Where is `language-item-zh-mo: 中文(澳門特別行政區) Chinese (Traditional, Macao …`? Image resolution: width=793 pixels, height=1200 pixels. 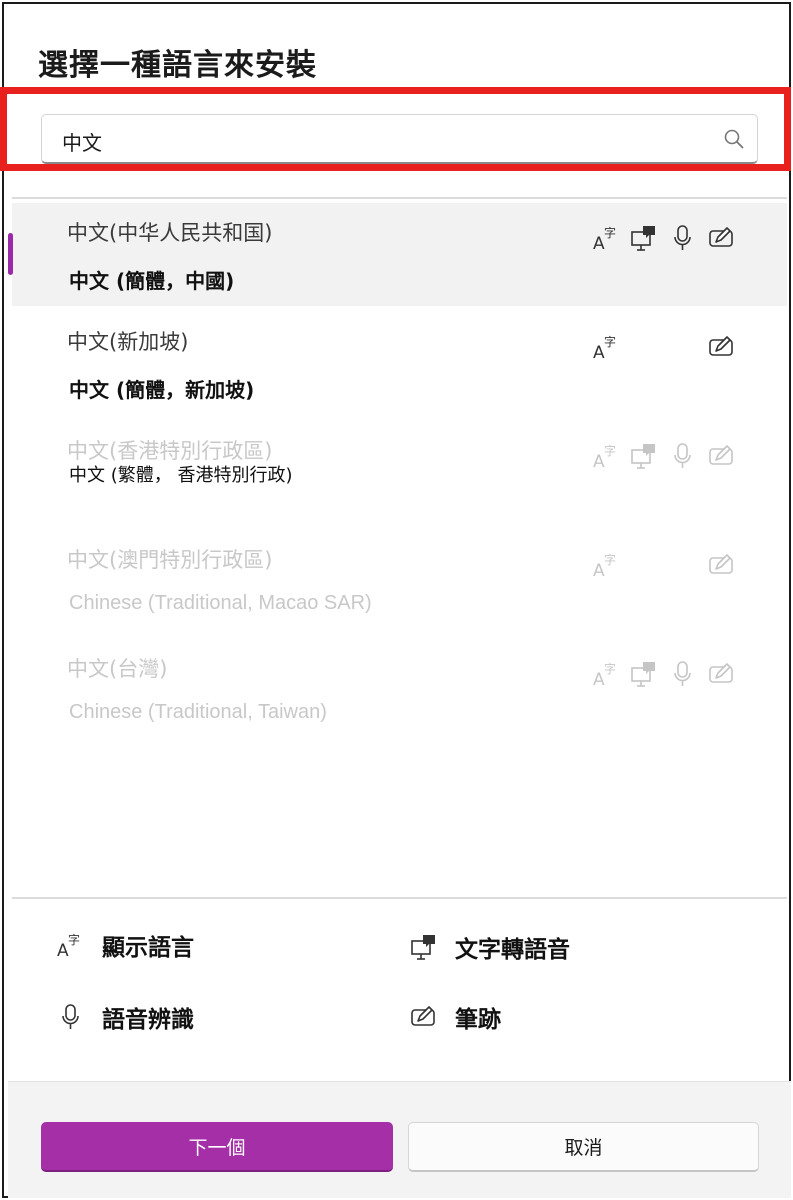 language-item-zh-mo: 中文(澳門特別行政區) Chinese (Traditional, Macao … is located at coordinates (399, 584).